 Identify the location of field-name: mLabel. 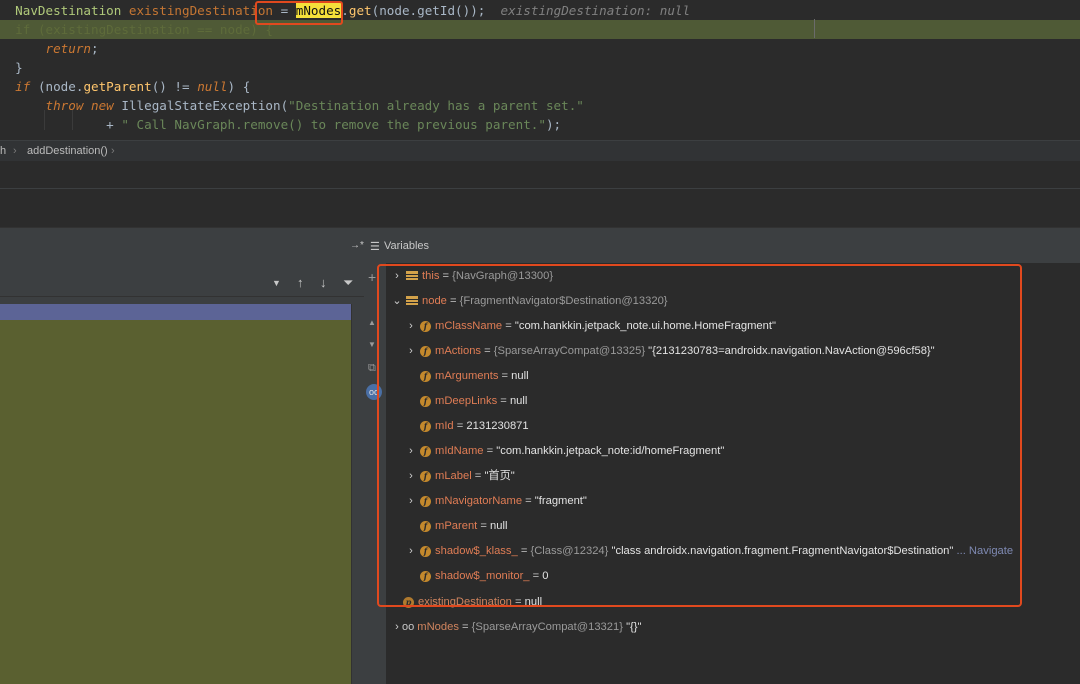
(453, 476).